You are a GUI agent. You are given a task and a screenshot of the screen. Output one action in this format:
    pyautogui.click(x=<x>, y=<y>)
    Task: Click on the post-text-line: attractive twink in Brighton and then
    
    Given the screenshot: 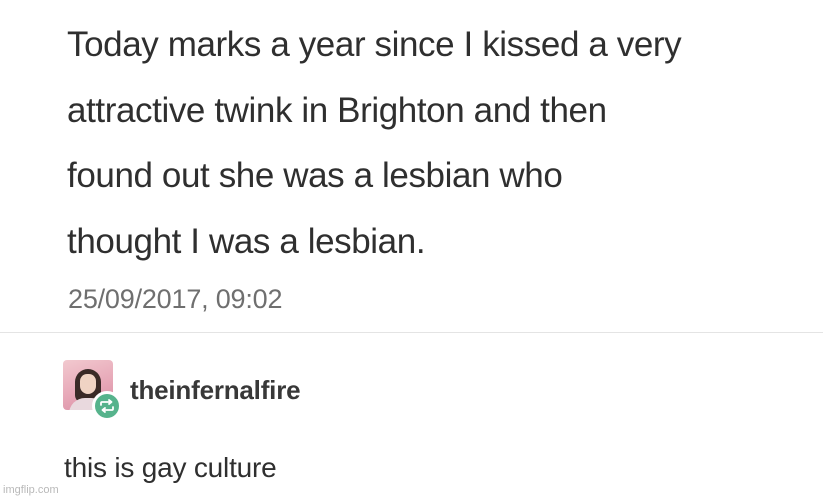 What is the action you would take?
    pyautogui.click(x=337, y=110)
    